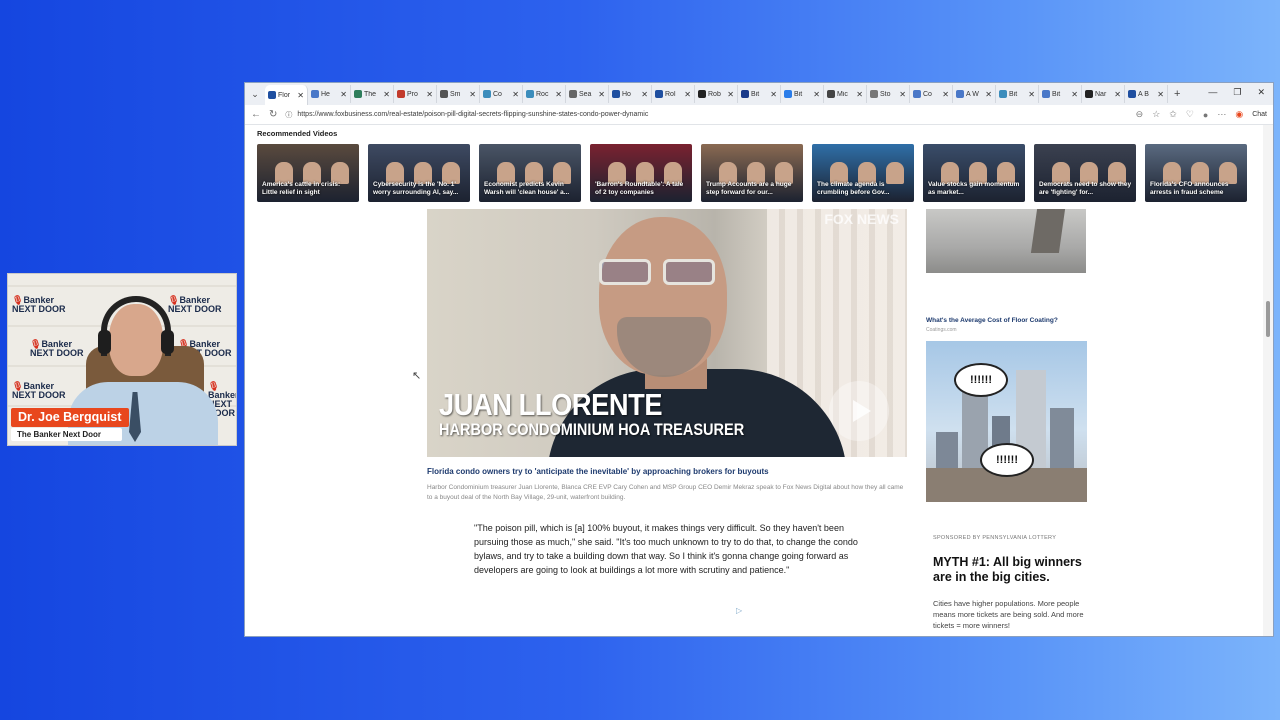 The height and width of the screenshot is (720, 1280). I want to click on floor-coating-ad-image, so click(1006, 241).